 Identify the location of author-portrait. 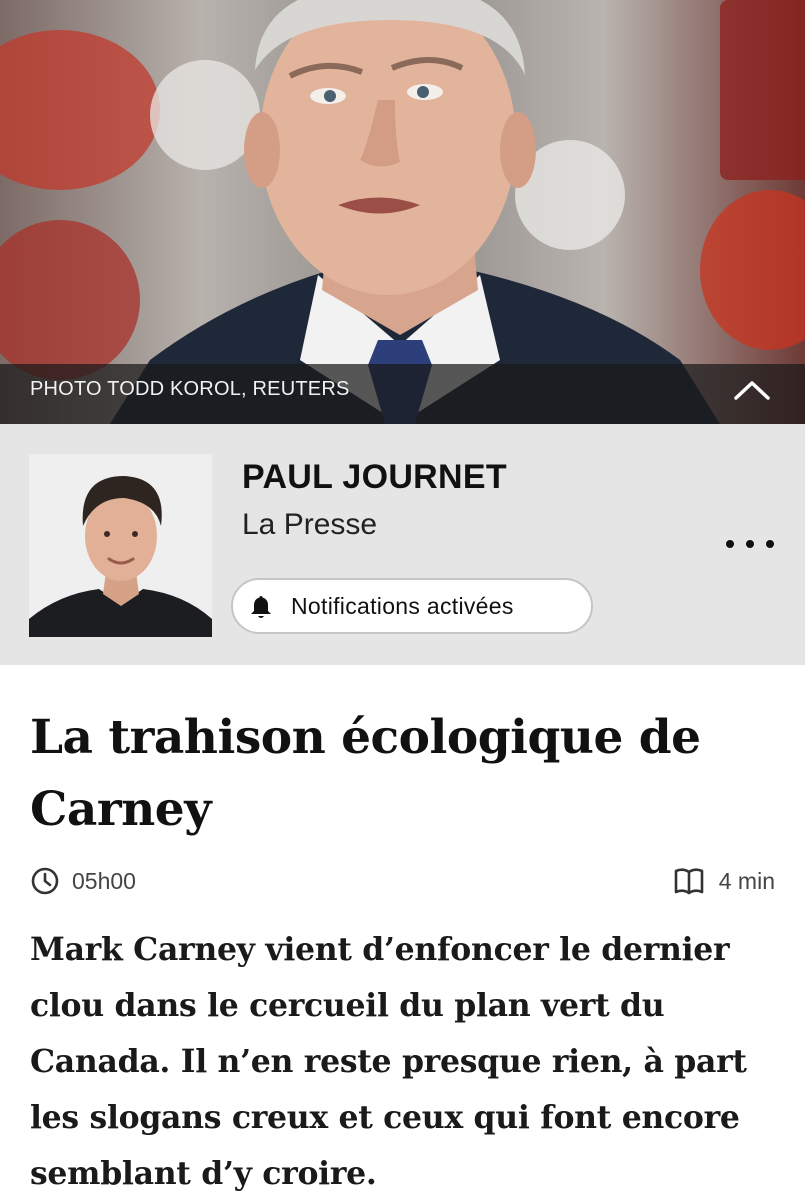
(120, 545).